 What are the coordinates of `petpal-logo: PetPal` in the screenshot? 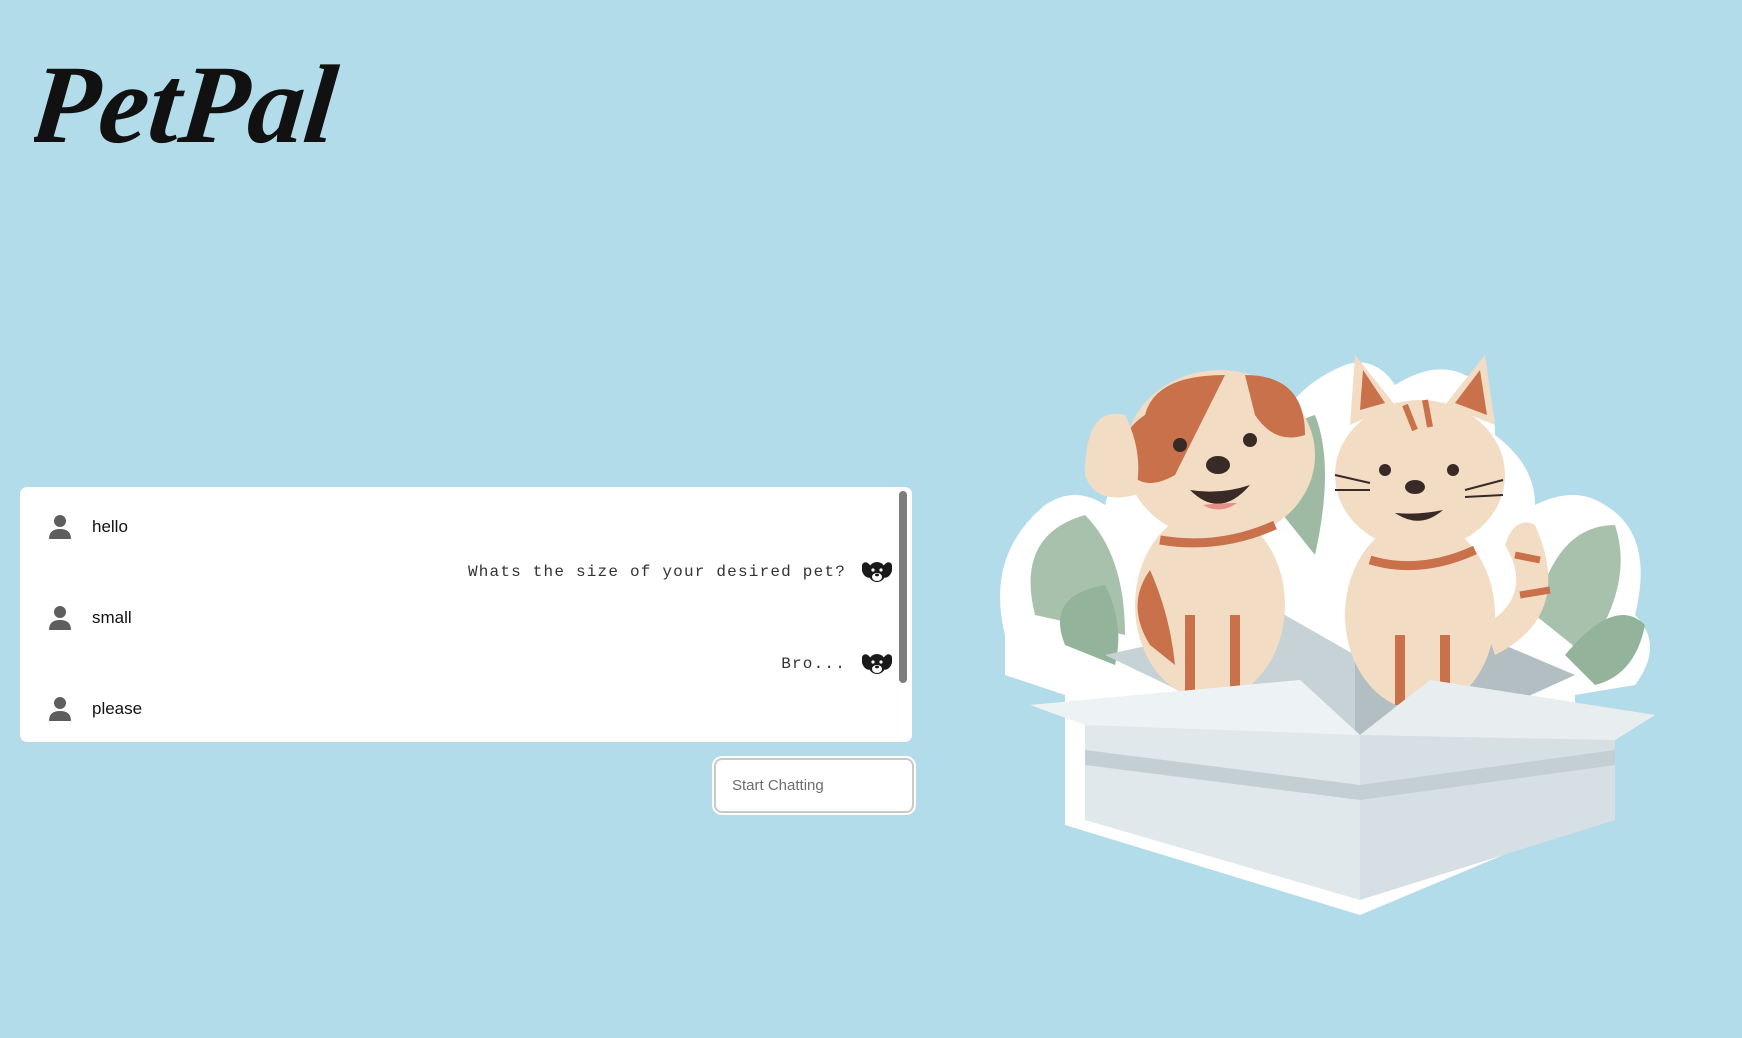 It's located at (209, 107).